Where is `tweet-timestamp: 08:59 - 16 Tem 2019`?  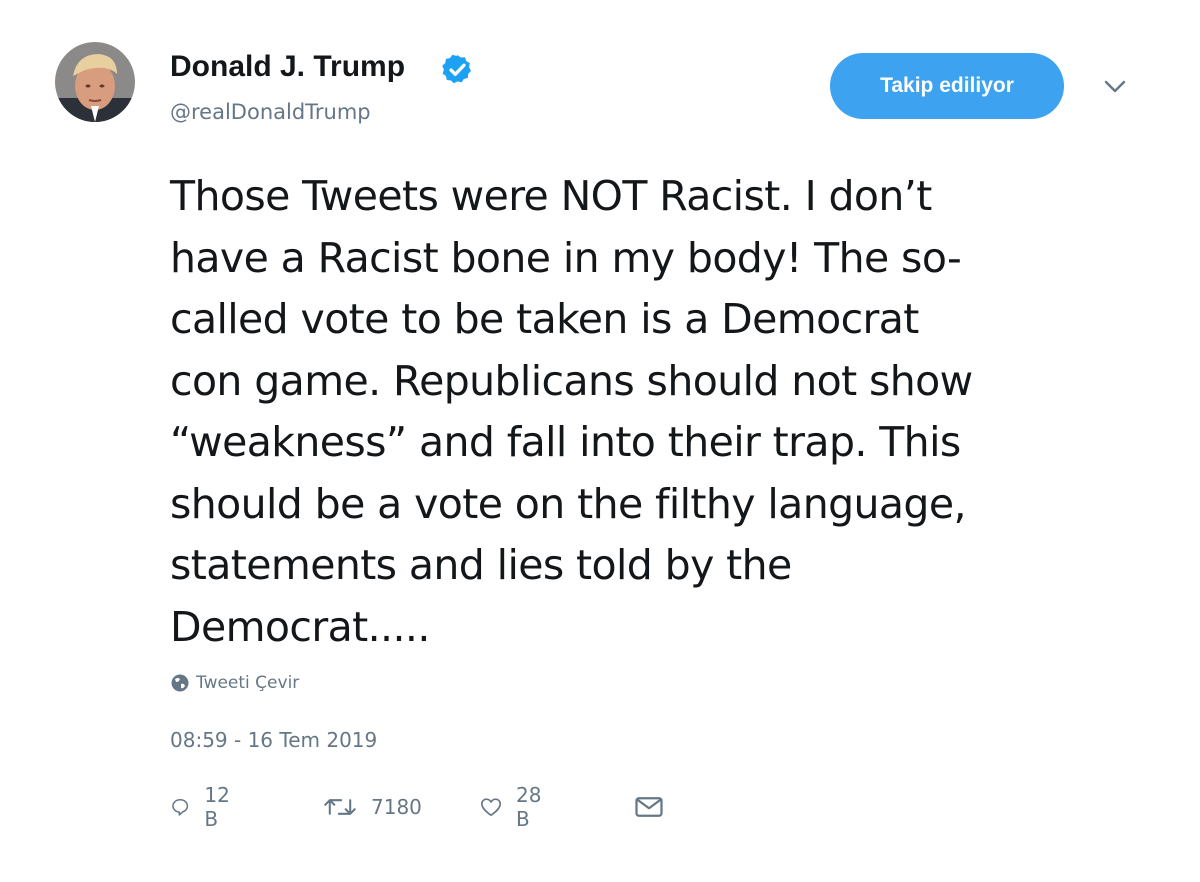
tweet-timestamp: 08:59 - 16 Tem 2019 is located at coordinates (273, 740).